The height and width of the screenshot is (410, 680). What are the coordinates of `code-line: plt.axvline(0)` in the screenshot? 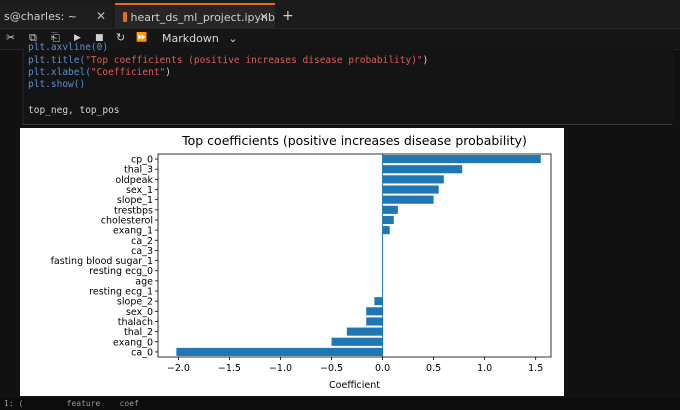 It's located at (68, 47).